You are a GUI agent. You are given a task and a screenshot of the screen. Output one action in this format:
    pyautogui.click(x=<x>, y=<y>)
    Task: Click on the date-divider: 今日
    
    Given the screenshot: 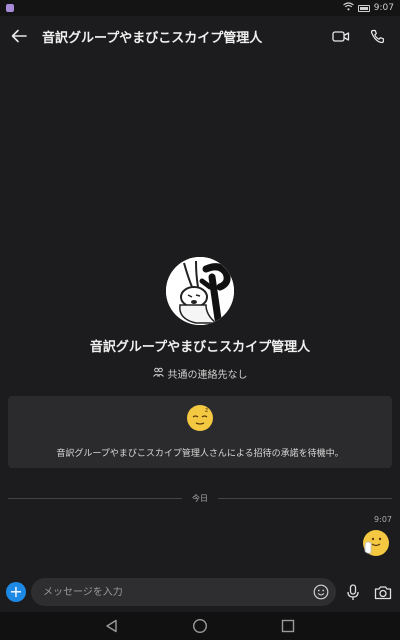 What is the action you would take?
    pyautogui.click(x=200, y=498)
    